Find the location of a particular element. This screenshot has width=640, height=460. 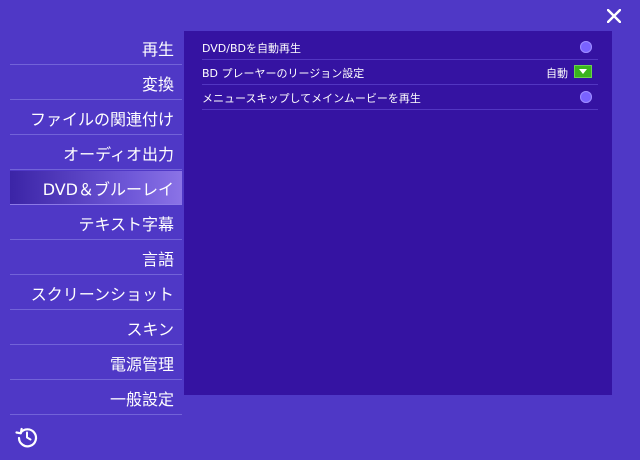

sidebar-item-general-settings: 一般設定 is located at coordinates (96, 398).